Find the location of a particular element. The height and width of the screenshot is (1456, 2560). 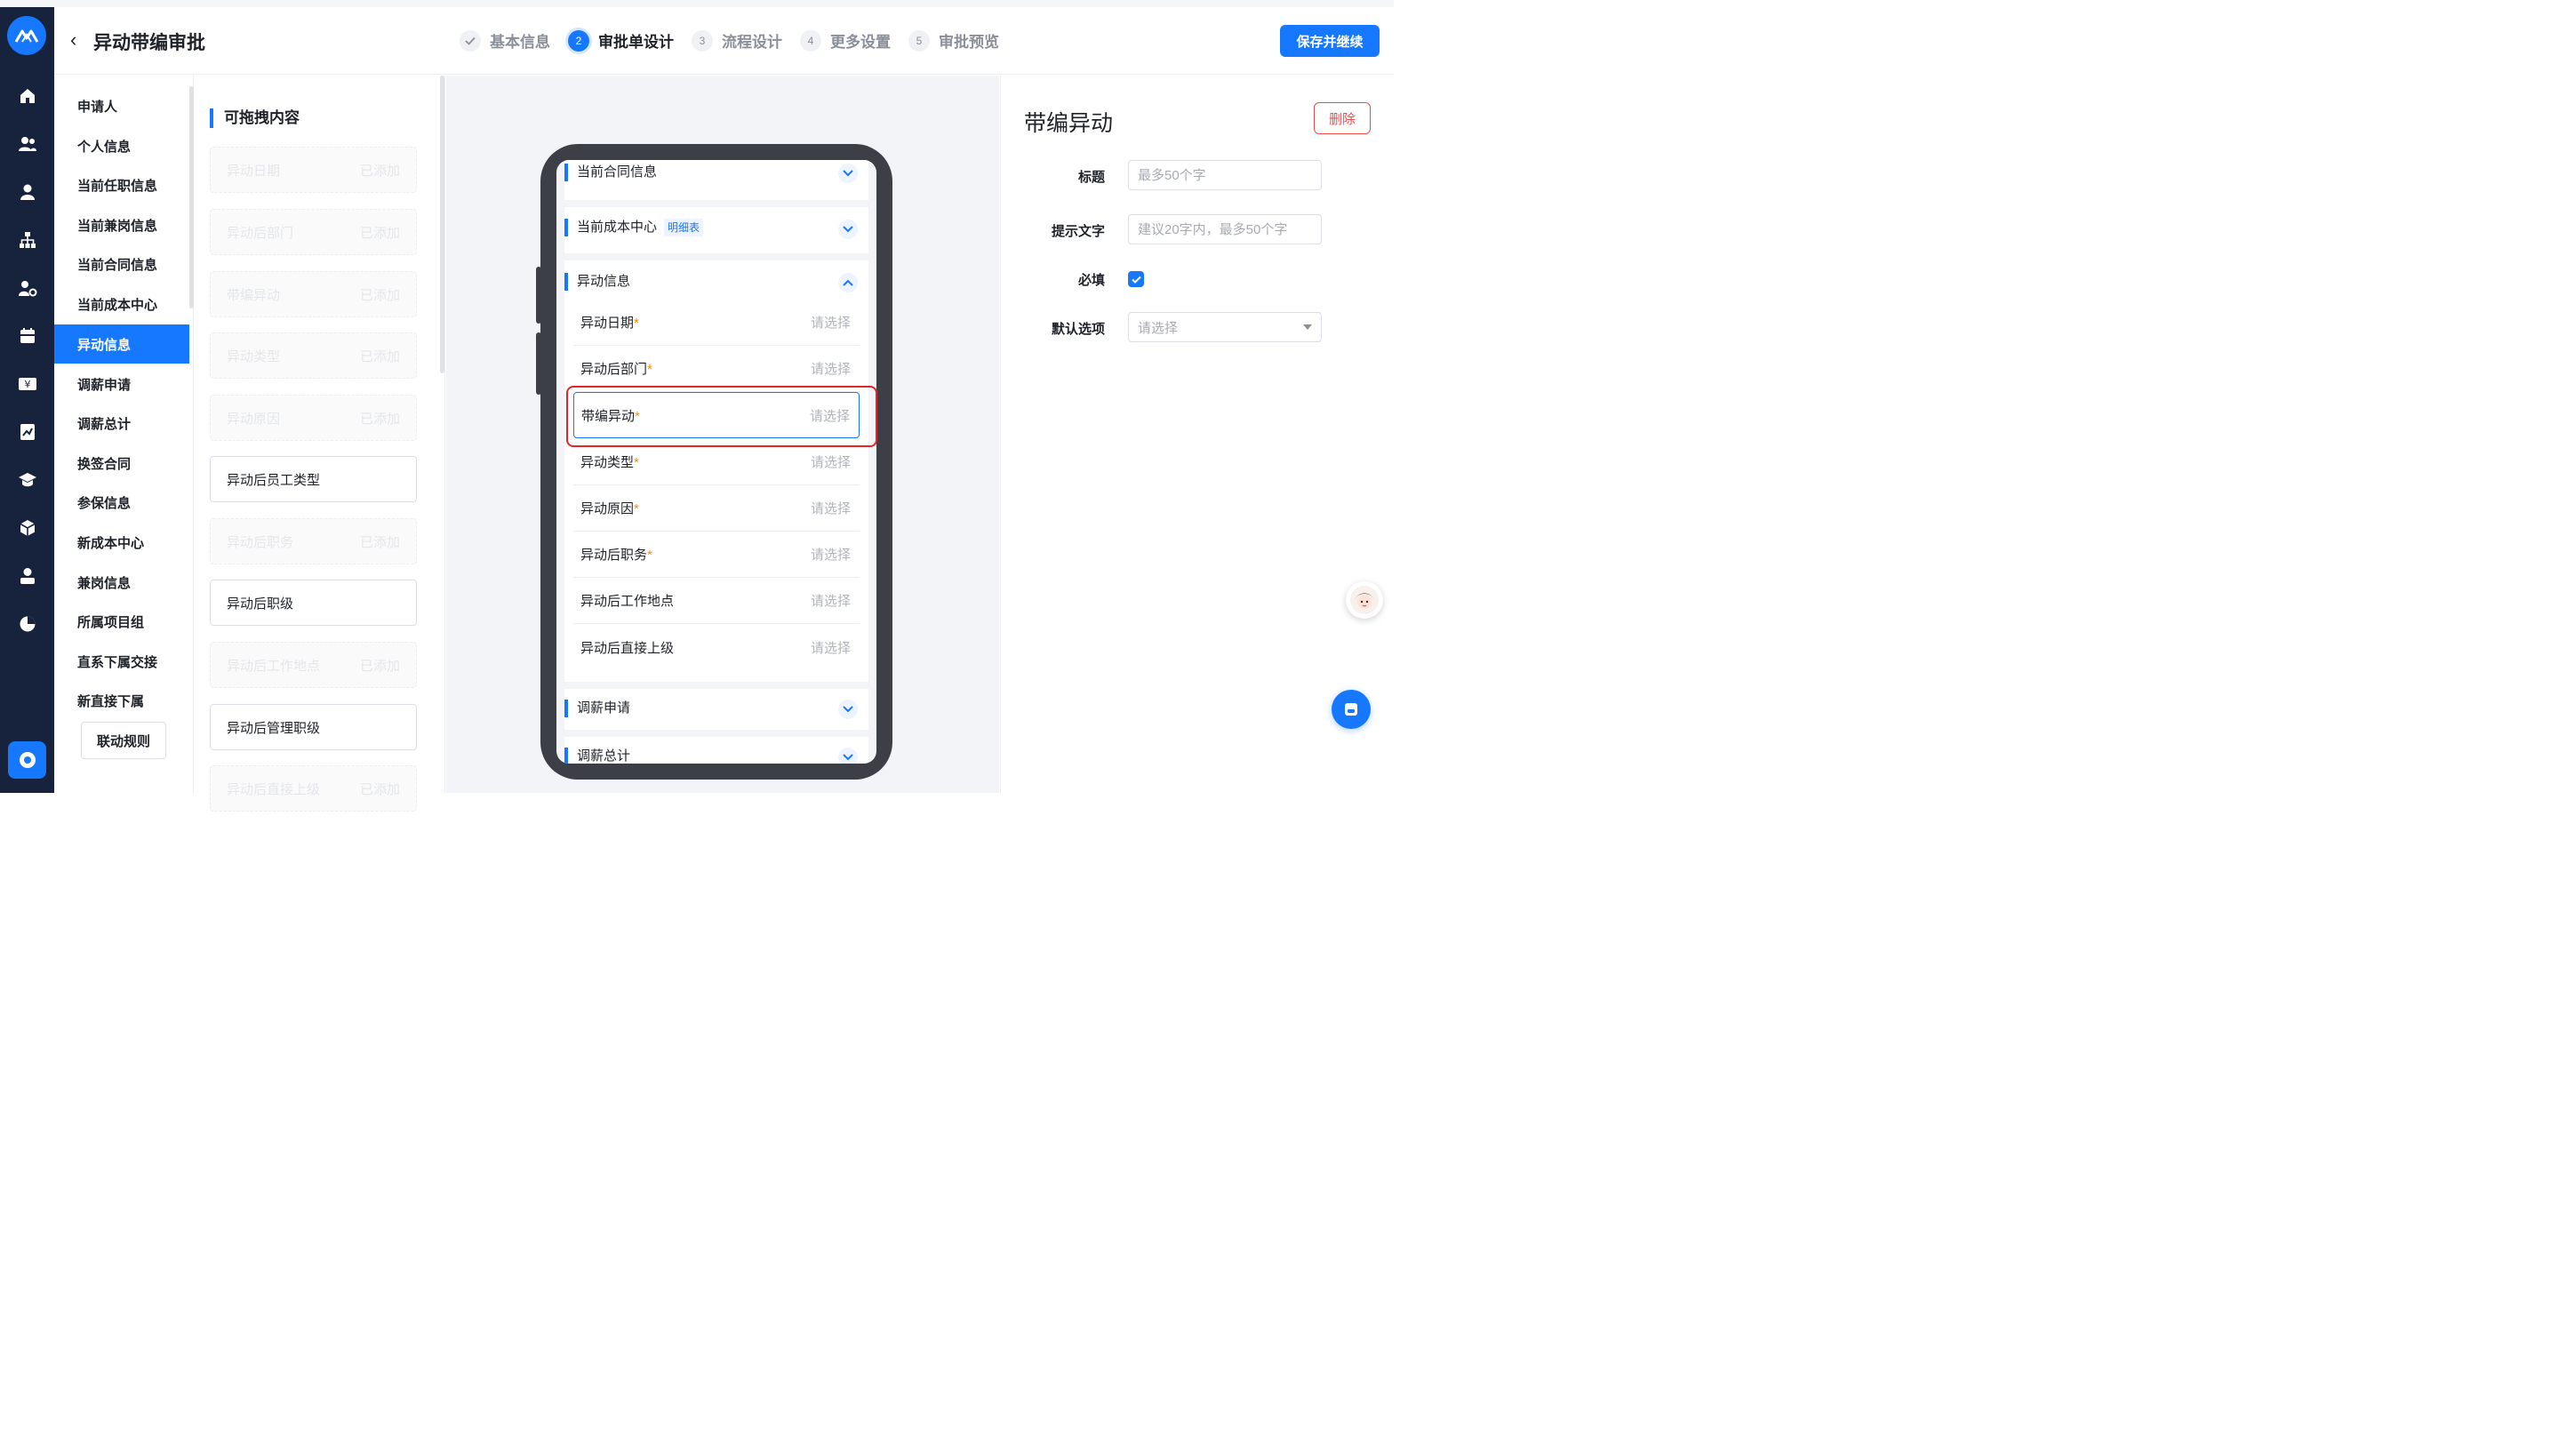

step-label: 审批单设计 is located at coordinates (636, 42).